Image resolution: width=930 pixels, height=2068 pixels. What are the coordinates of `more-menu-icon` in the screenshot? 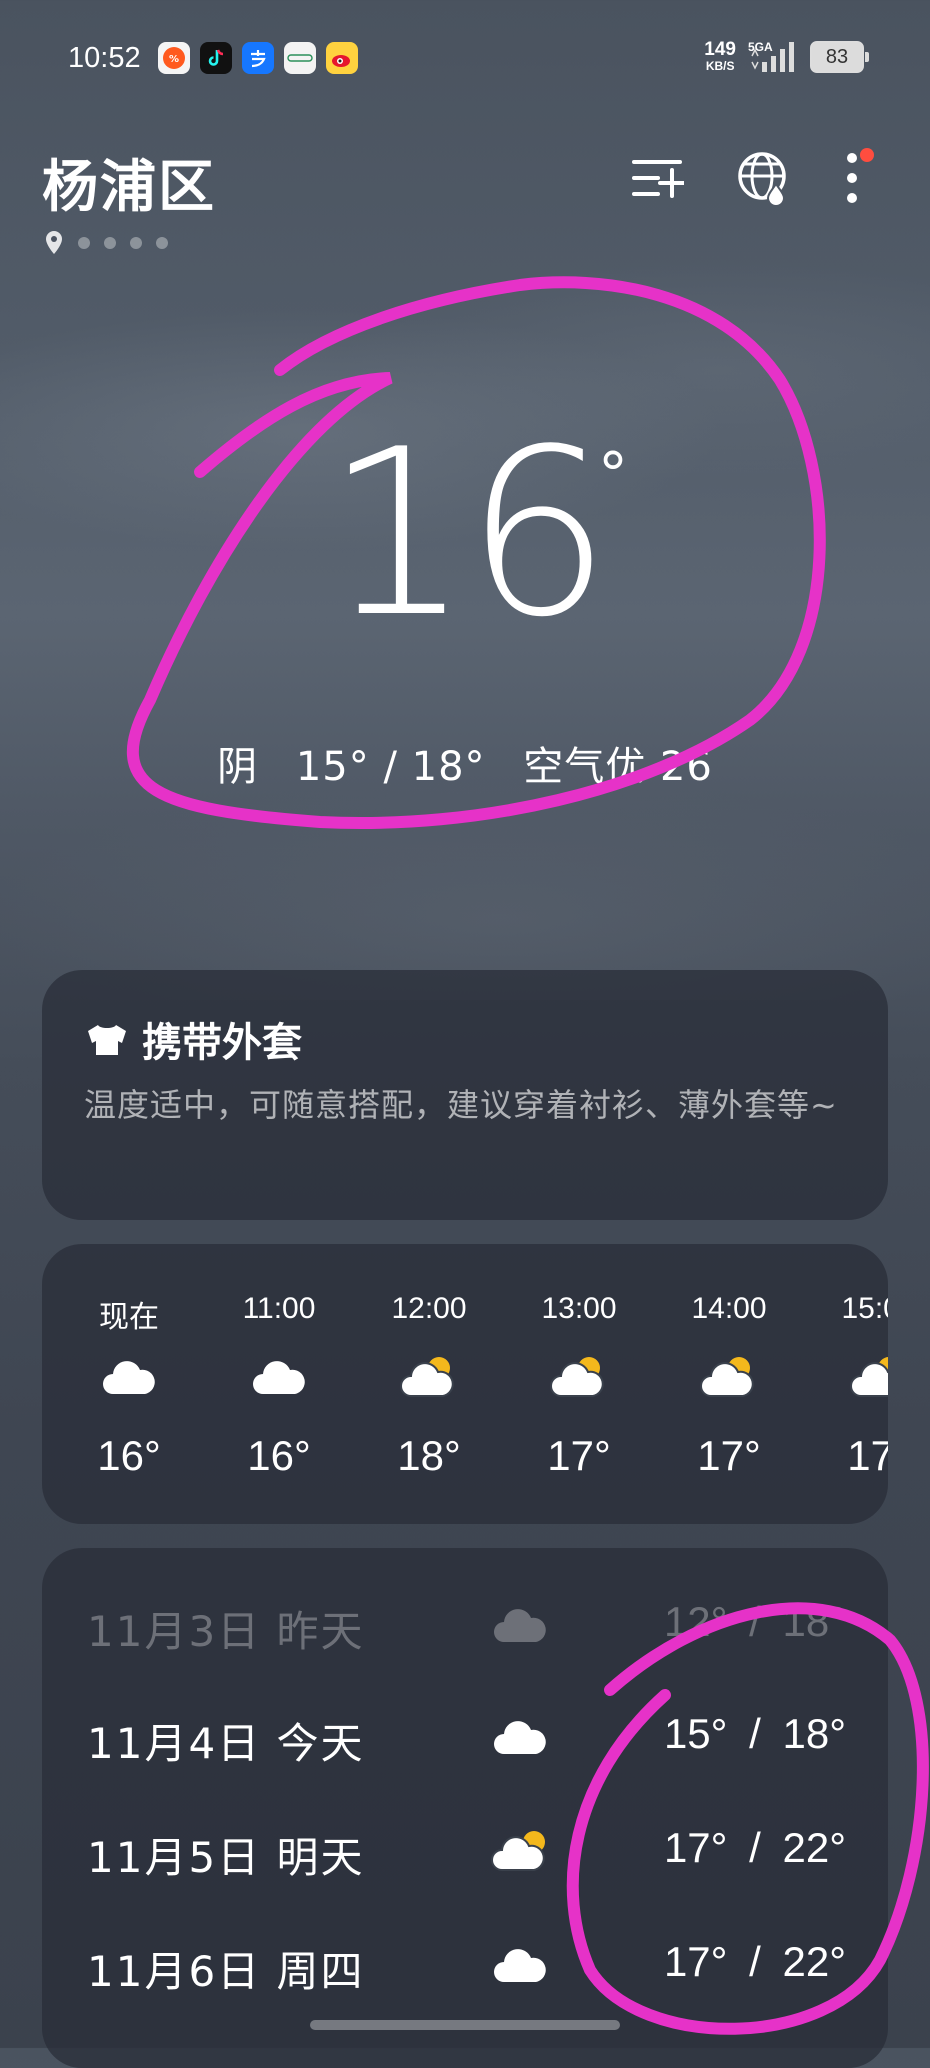 It's located at (852, 178).